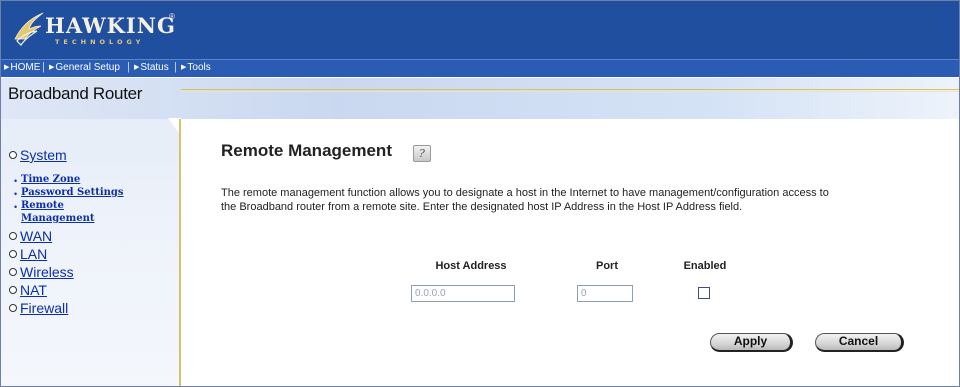 This screenshot has height=387, width=960. I want to click on help-icon: ?, so click(422, 153).